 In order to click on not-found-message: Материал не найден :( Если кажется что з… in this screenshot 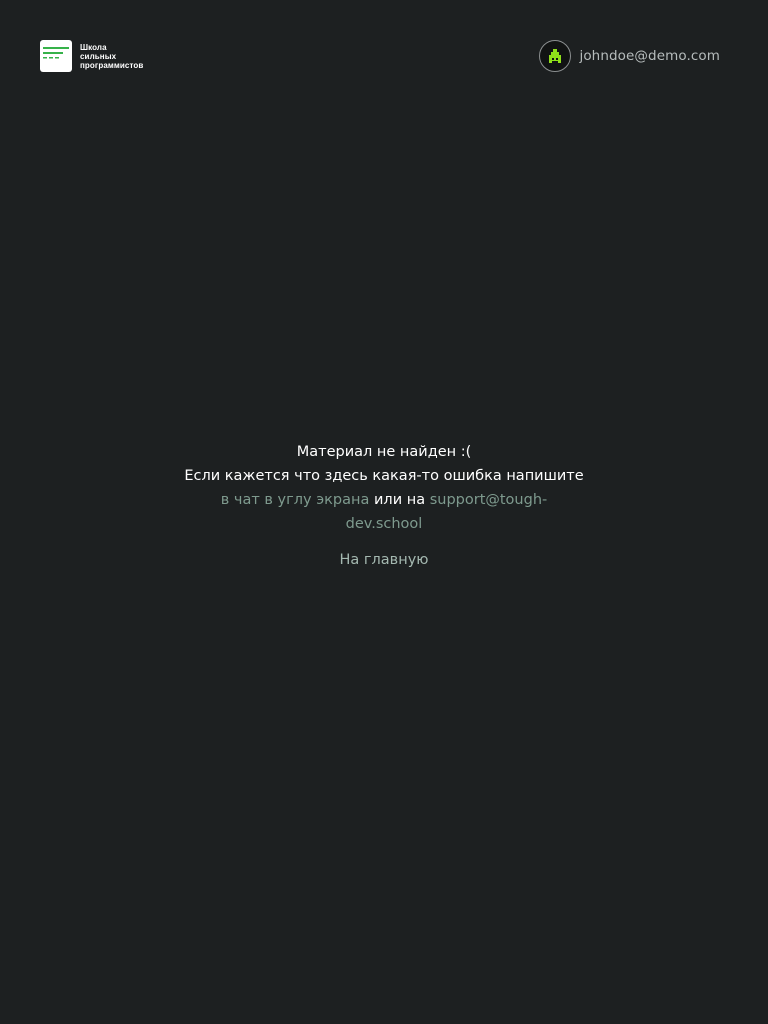, I will do `click(384, 506)`.